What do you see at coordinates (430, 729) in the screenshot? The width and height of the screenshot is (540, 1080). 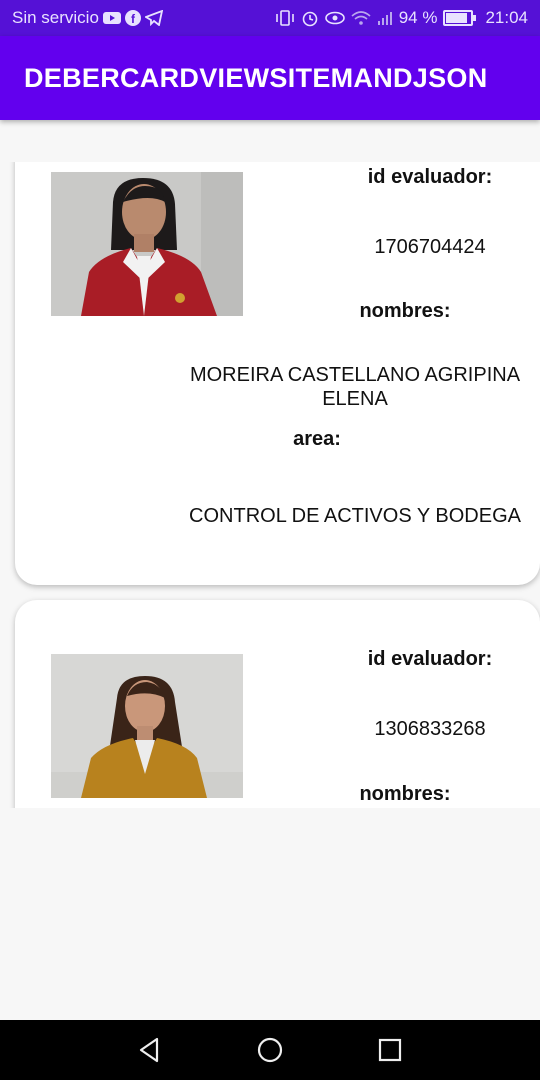 I see `id-value: 1306833268` at bounding box center [430, 729].